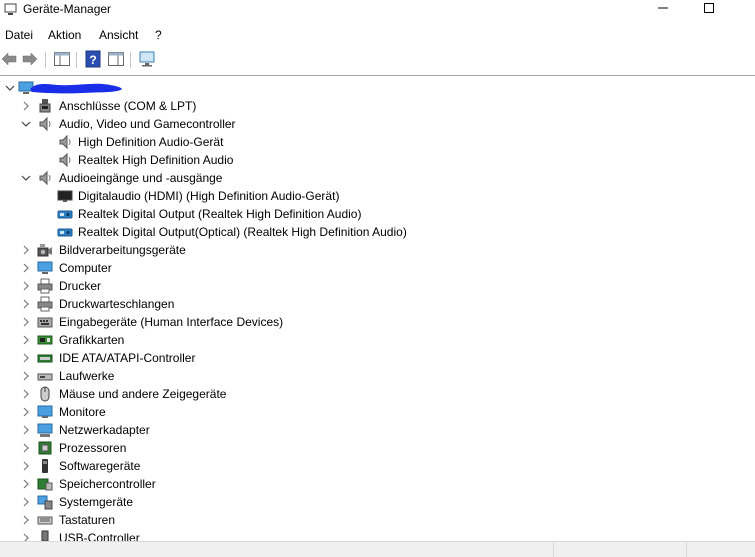 This screenshot has width=755, height=557. Describe the element at coordinates (377, 466) in the screenshot. I see `tree-category: Softwaregeräte` at that location.